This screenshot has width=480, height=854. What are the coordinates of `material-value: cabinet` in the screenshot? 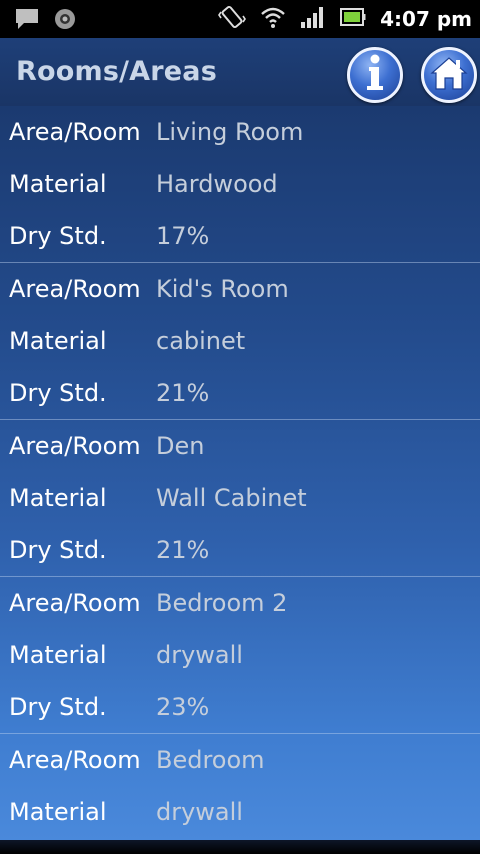 It's located at (201, 341).